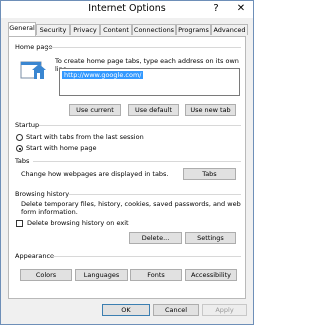 The width and height of the screenshot is (320, 325). I want to click on startup-last-session-radio, so click(19, 137).